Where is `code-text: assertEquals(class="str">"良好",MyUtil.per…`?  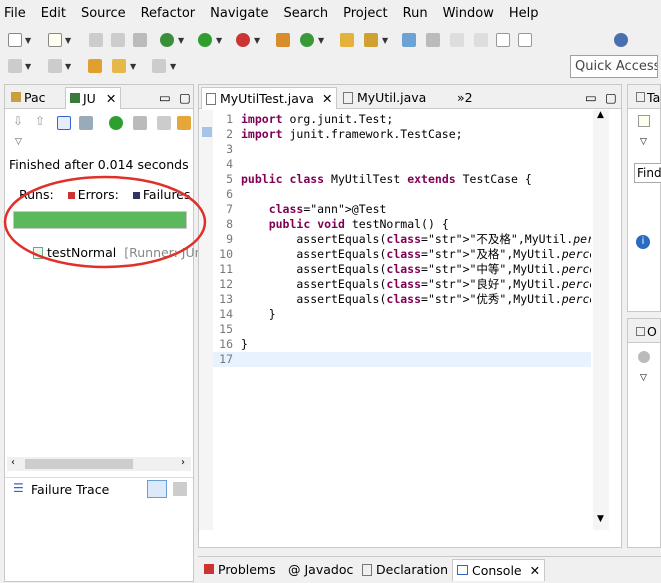
code-text: assertEquals(class="str">"良好",MyUtil.per… is located at coordinates (416, 284).